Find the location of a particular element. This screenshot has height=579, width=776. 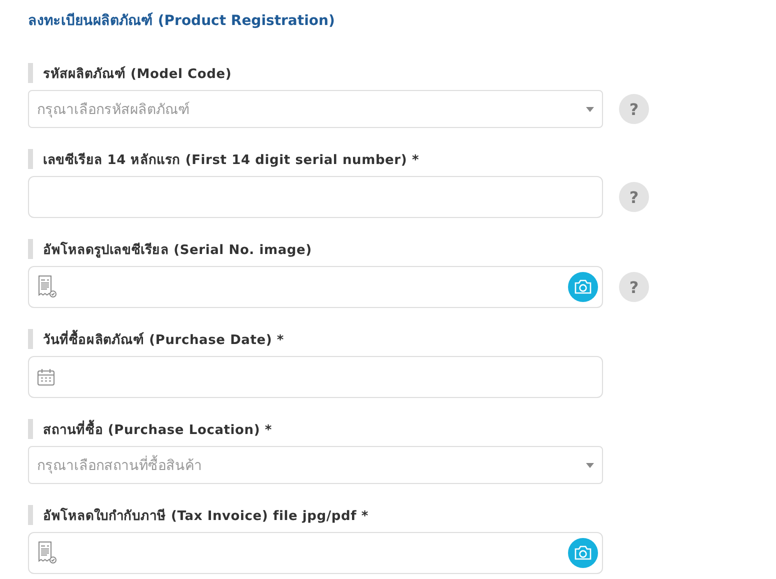

field-label: อัพโหลดรูปเลขซีเรียล (Serial No. image) is located at coordinates (177, 250).